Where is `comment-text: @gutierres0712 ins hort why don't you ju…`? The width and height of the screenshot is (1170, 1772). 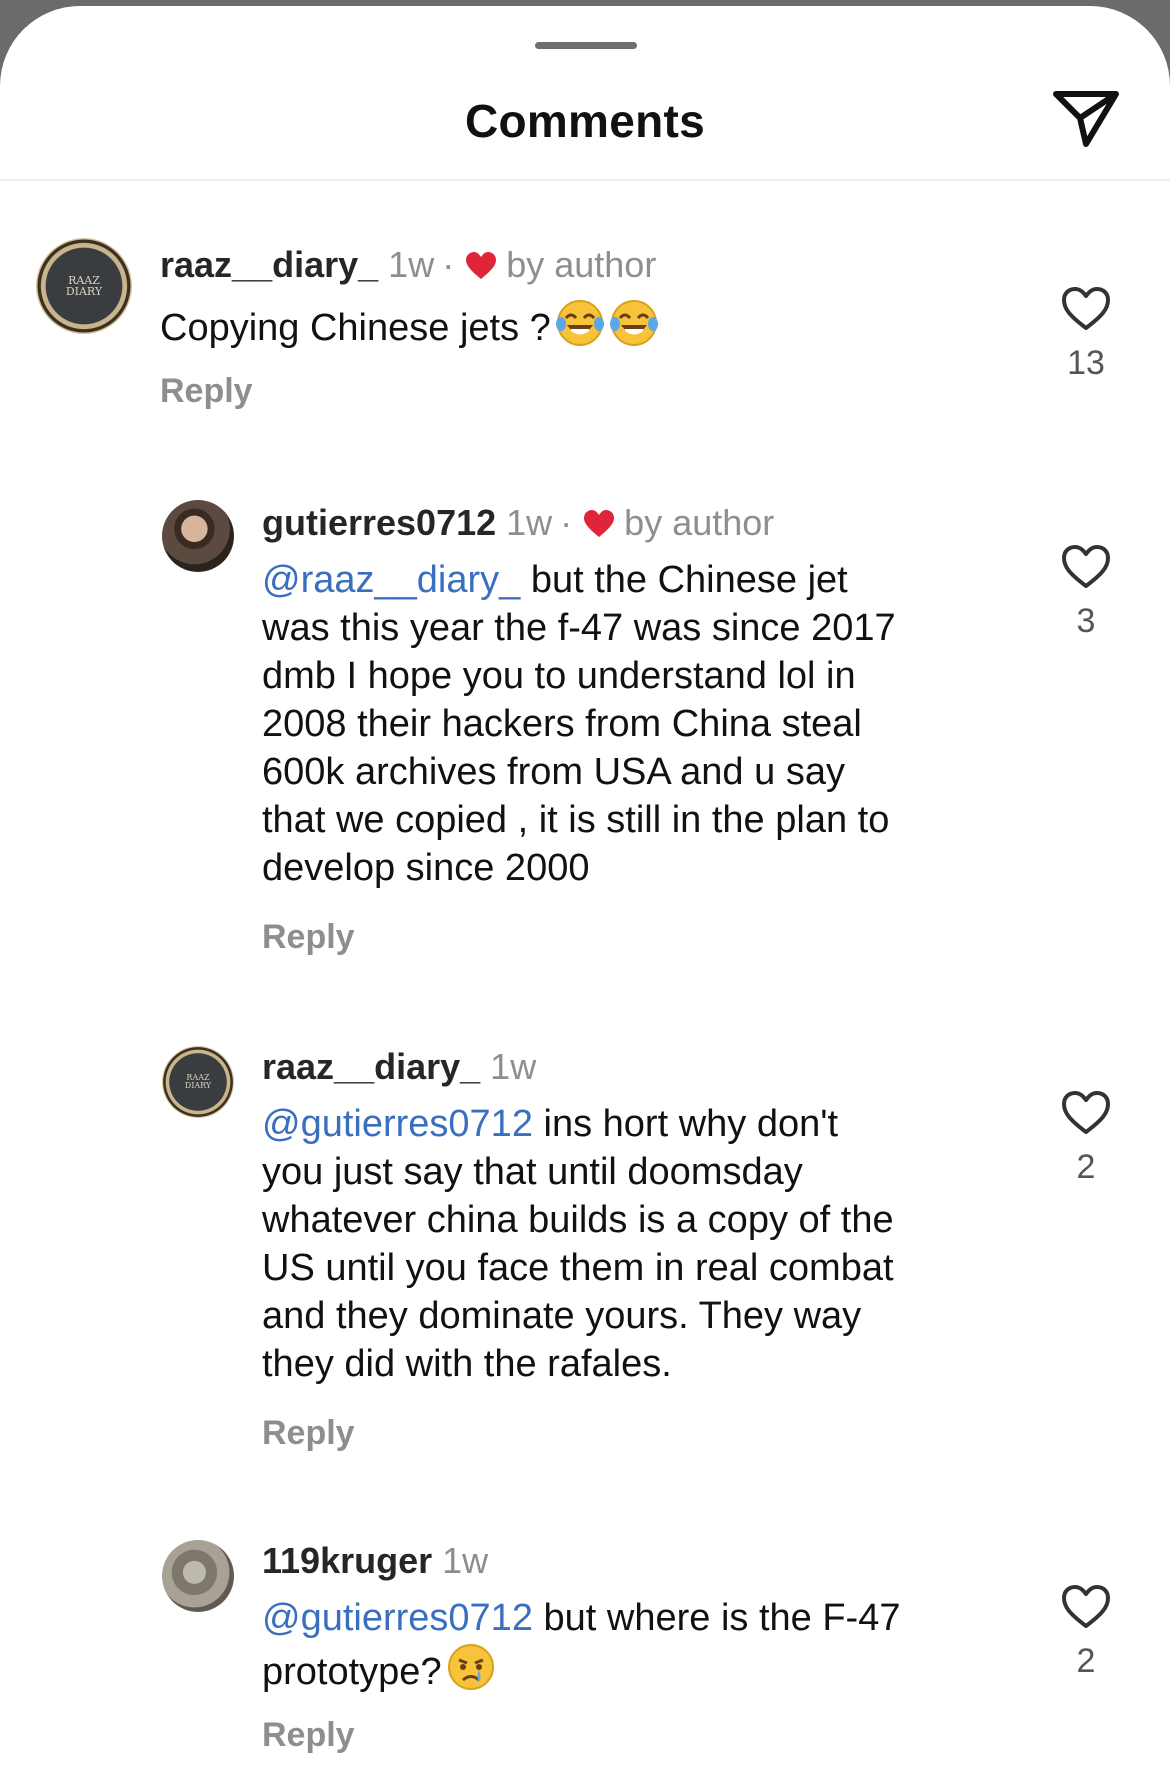 comment-text: @gutierres0712 ins hort why don't you ju… is located at coordinates (642, 1244).